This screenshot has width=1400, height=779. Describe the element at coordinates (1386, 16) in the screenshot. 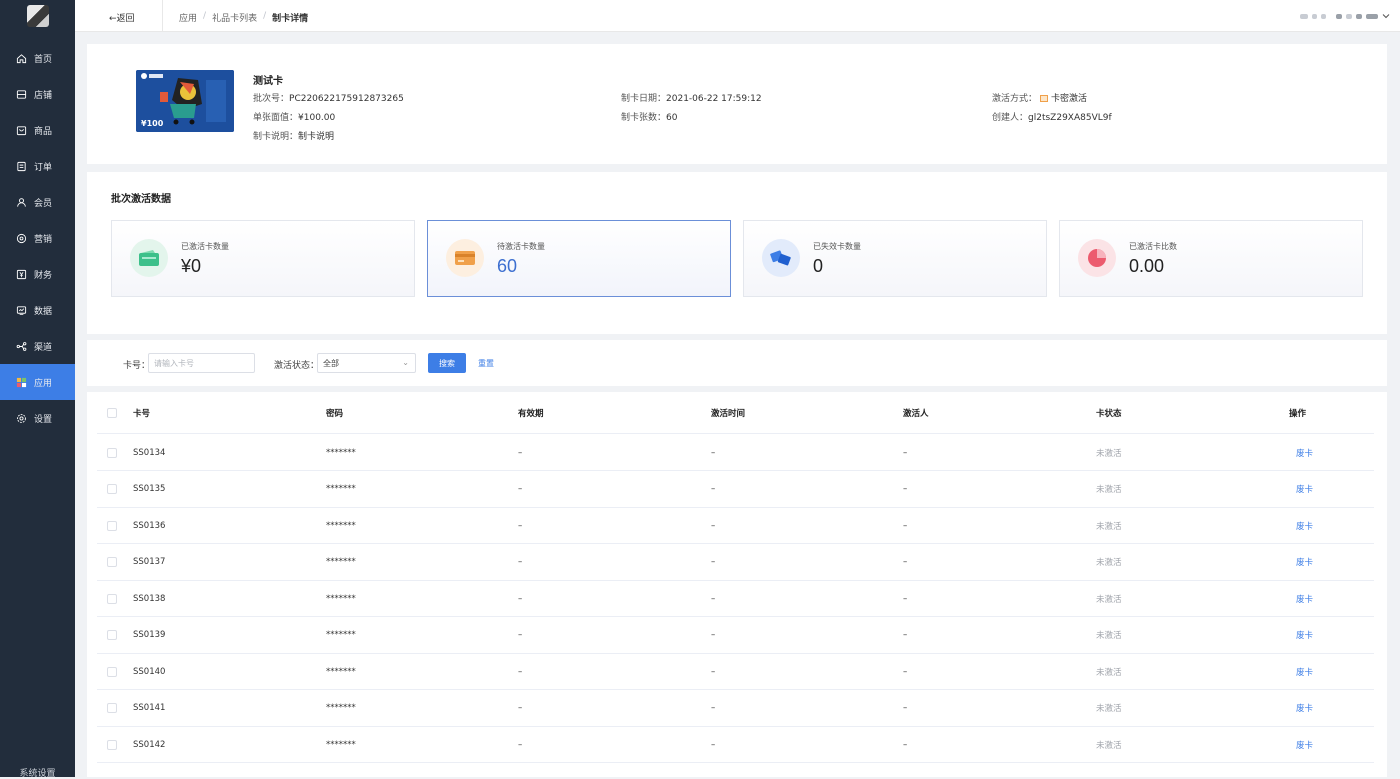

I see `chevron-down-icon` at that location.